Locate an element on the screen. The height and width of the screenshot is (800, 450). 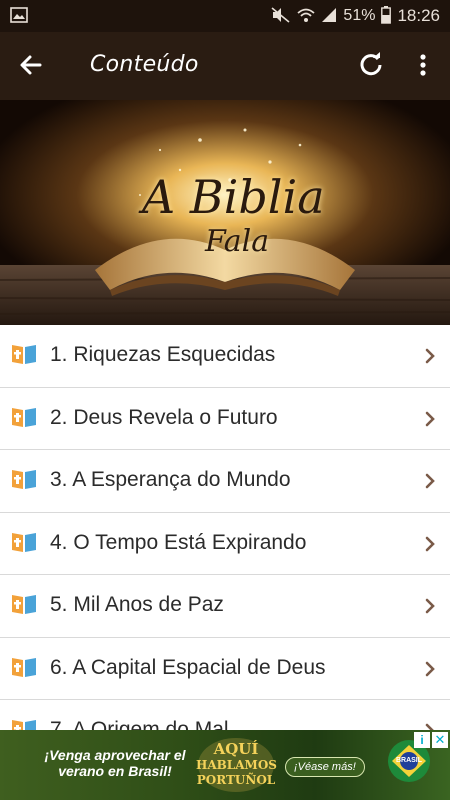
list-item-label: 6. A Capital Espacial de Deus is located at coordinates (188, 667).